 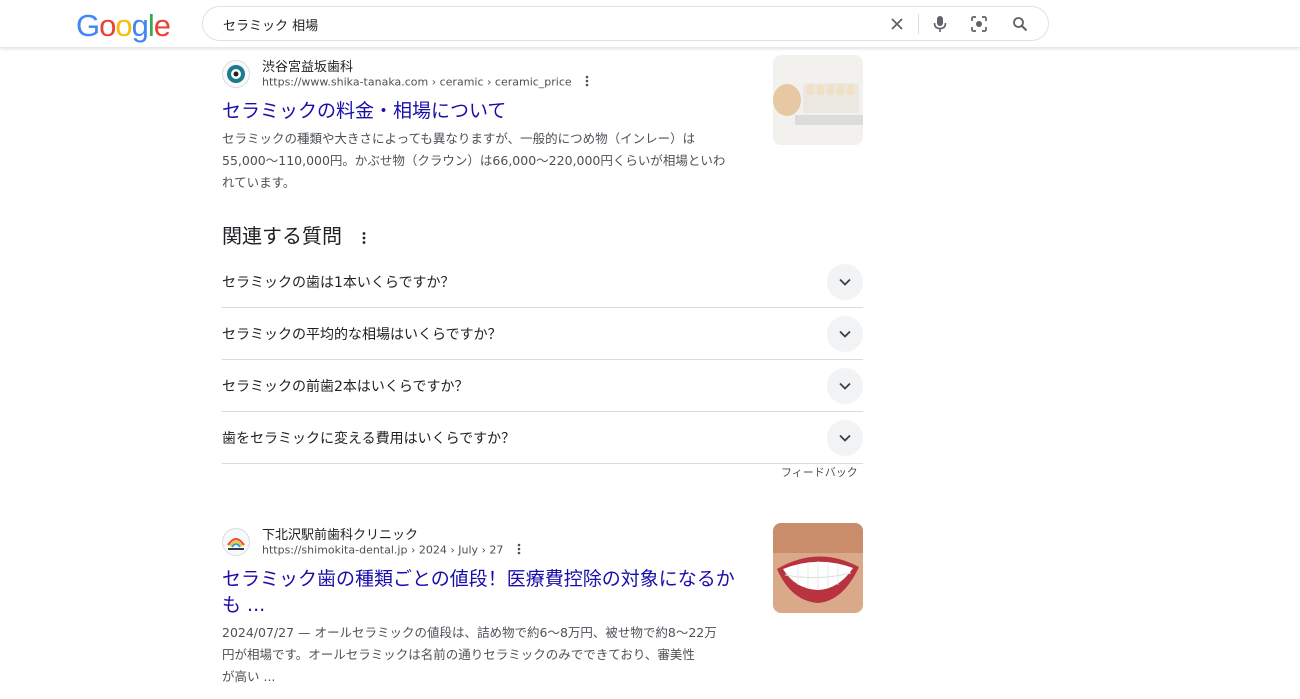 I want to click on related-questions-title: 関連する質問, so click(x=282, y=236).